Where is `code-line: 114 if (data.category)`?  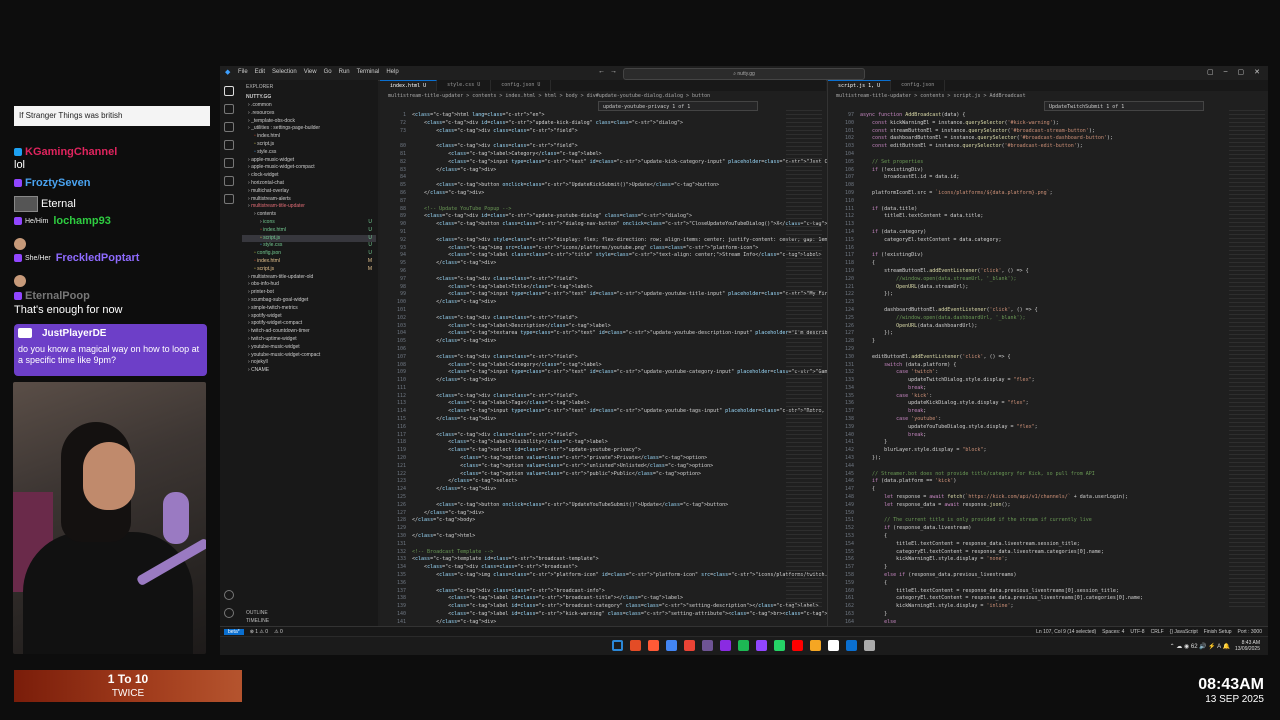 code-line: 114 if (data.category) is located at coordinates (1048, 233).